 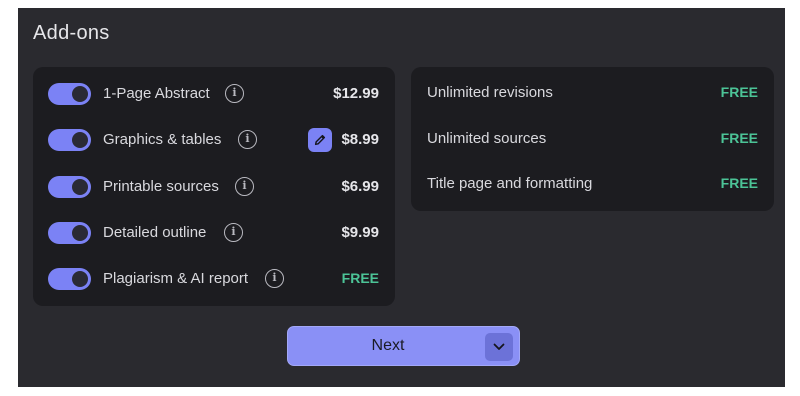 I want to click on addon-label: 1-Page Abstract, so click(x=156, y=93).